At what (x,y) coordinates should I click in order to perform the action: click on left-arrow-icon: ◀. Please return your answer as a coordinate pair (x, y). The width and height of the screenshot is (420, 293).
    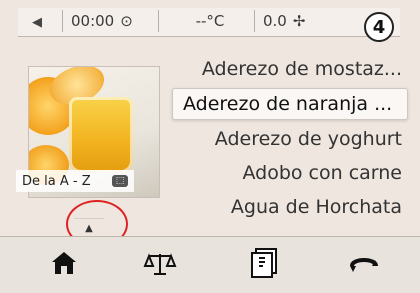
    Looking at the image, I should click on (37, 22).